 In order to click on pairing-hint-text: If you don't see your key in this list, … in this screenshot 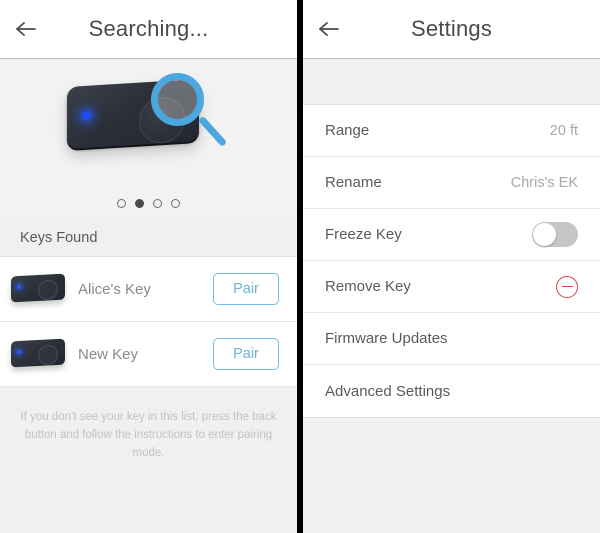, I will do `click(148, 425)`.